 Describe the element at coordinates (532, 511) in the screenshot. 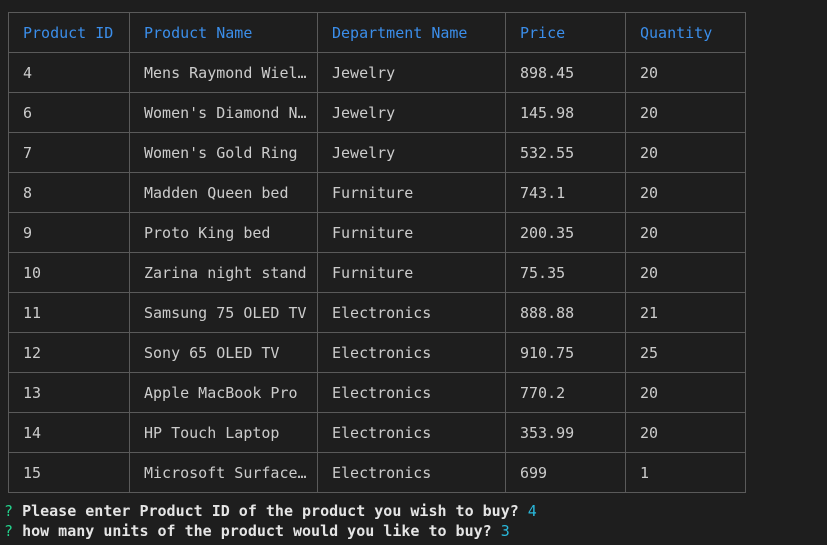

I see `prompt-answer: 4` at that location.